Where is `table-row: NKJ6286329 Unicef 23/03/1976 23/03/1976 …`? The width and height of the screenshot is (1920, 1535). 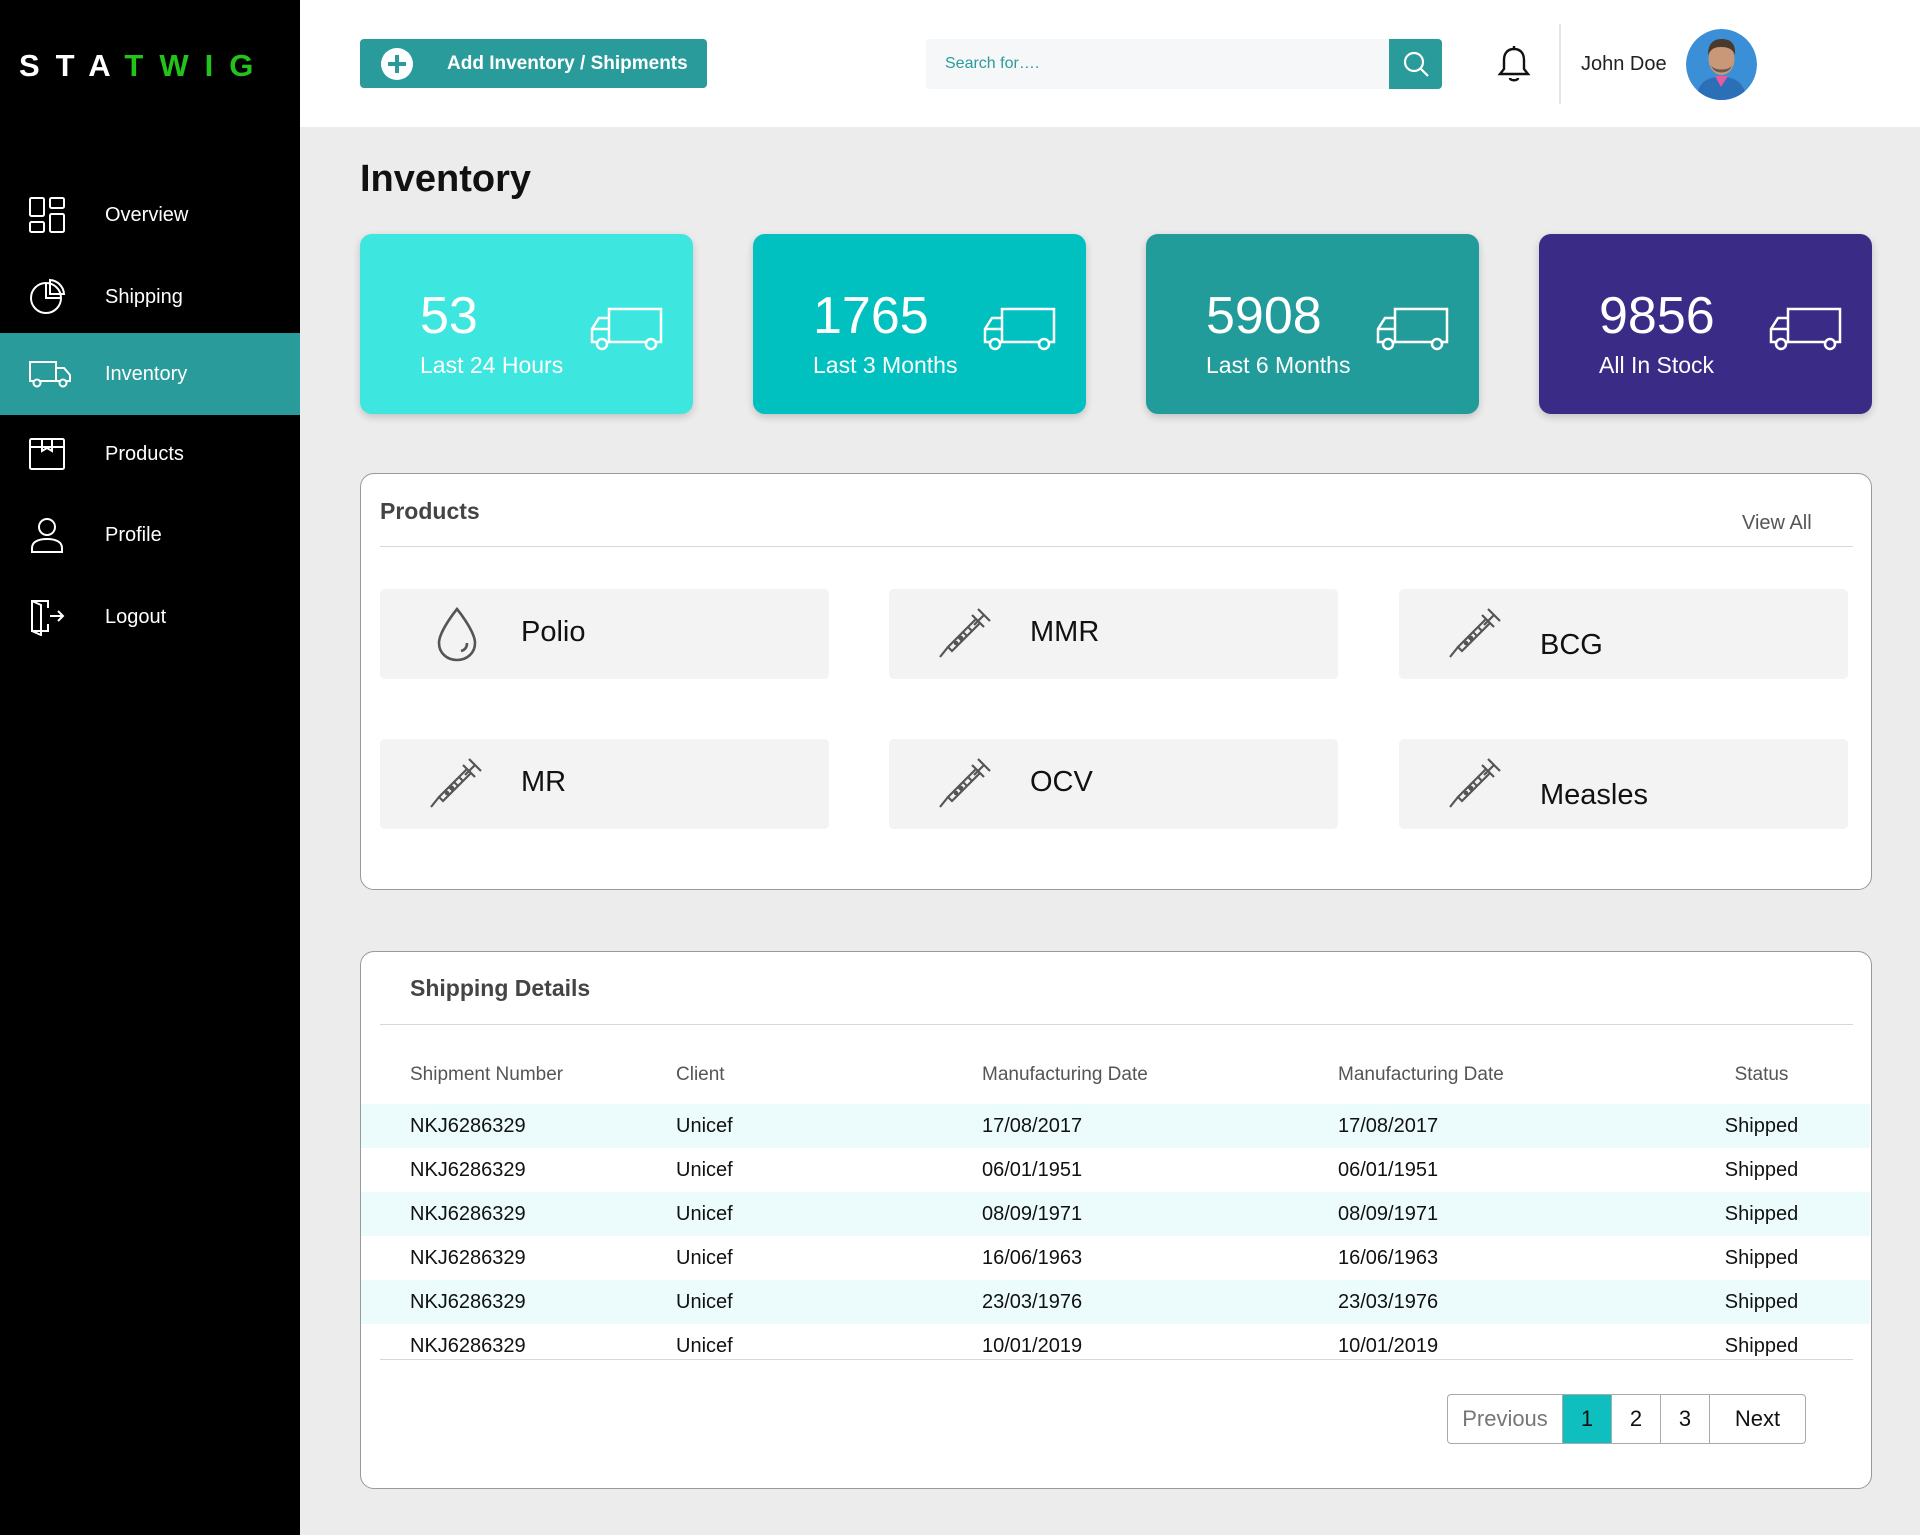
table-row: NKJ6286329 Unicef 23/03/1976 23/03/1976 … is located at coordinates (1115, 1302).